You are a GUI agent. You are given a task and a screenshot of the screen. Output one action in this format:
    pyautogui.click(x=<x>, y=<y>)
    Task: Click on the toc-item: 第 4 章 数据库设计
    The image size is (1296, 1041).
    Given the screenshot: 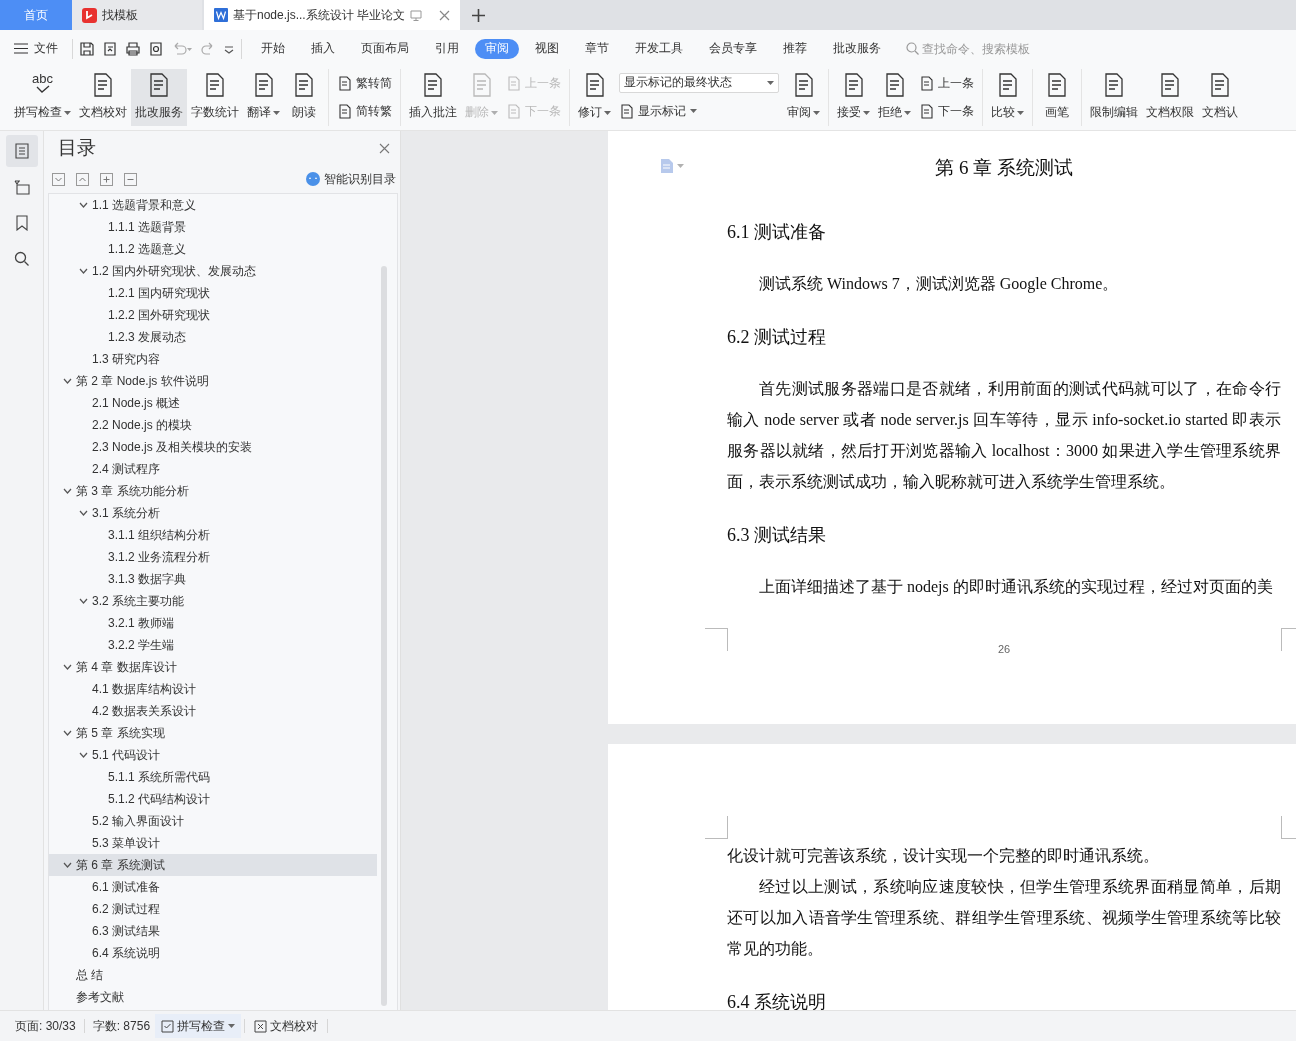 What is the action you would take?
    pyautogui.click(x=213, y=667)
    